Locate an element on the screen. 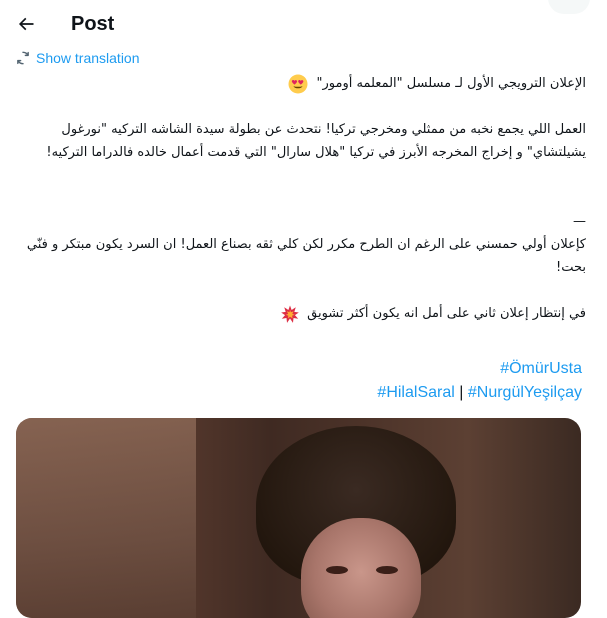  heart-eyes-emoji-icon is located at coordinates (298, 83).